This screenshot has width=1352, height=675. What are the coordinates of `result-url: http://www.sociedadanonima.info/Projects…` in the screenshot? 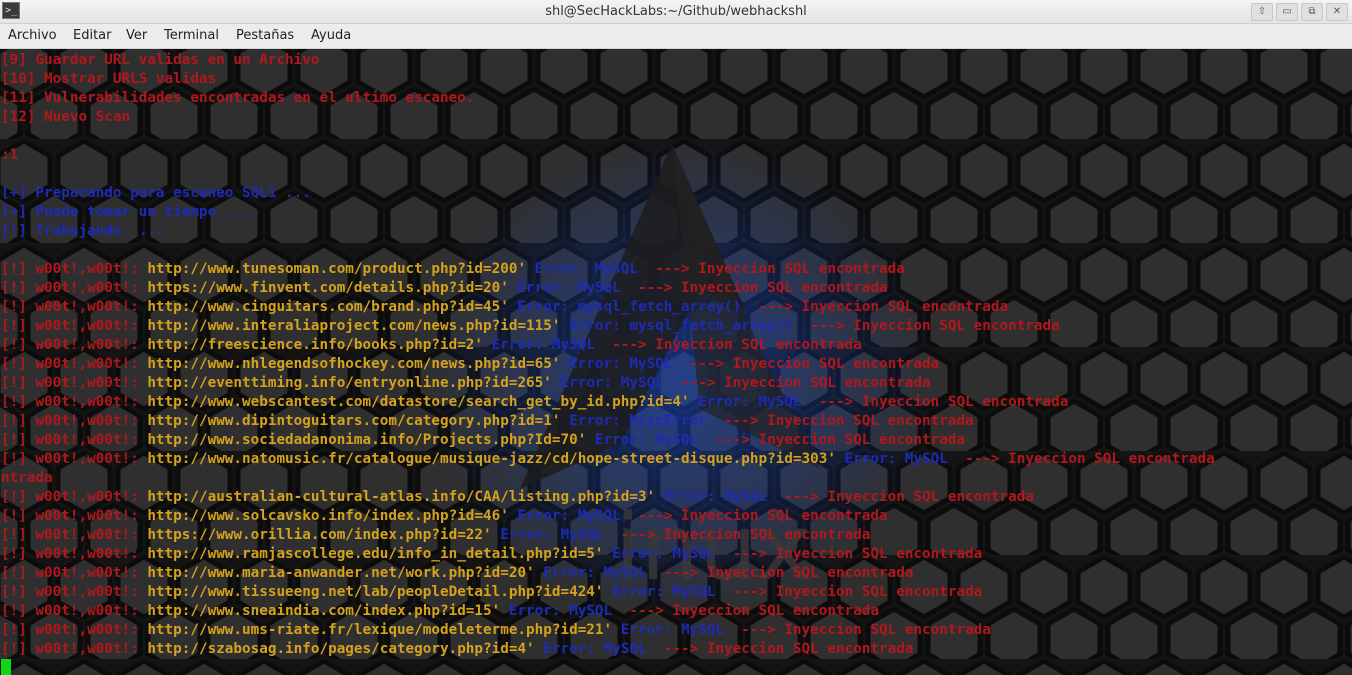 It's located at (367, 440).